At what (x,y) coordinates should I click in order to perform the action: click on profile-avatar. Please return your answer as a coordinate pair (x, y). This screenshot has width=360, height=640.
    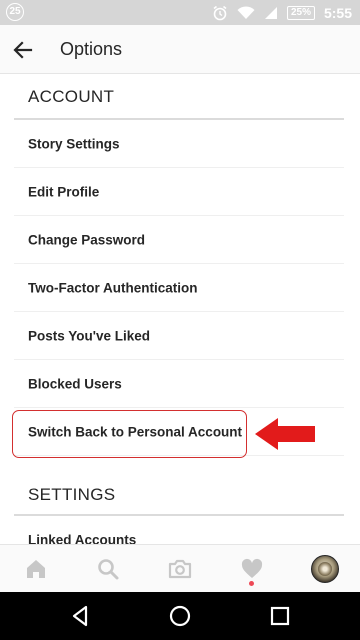
    Looking at the image, I should click on (325, 569).